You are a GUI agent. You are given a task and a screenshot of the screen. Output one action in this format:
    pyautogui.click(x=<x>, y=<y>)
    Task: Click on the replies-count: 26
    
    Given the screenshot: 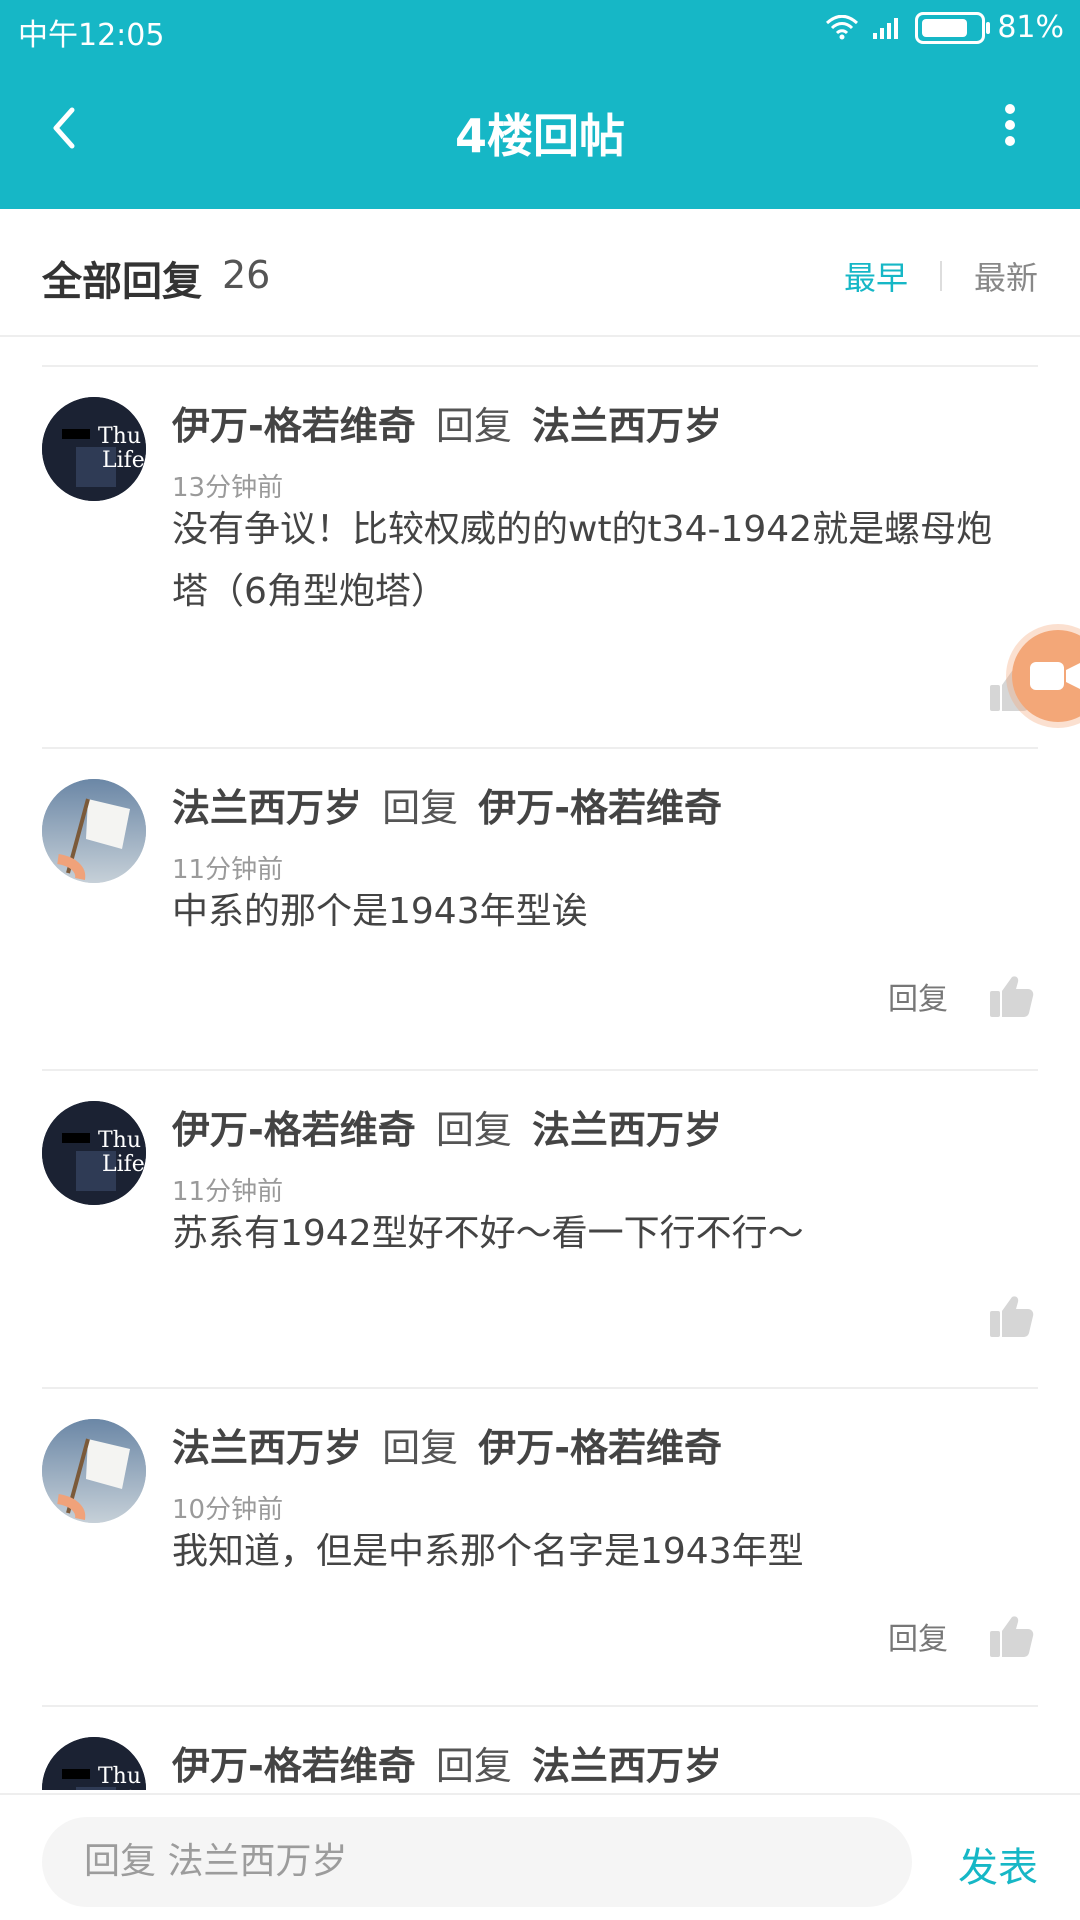 What is the action you would take?
    pyautogui.click(x=246, y=275)
    